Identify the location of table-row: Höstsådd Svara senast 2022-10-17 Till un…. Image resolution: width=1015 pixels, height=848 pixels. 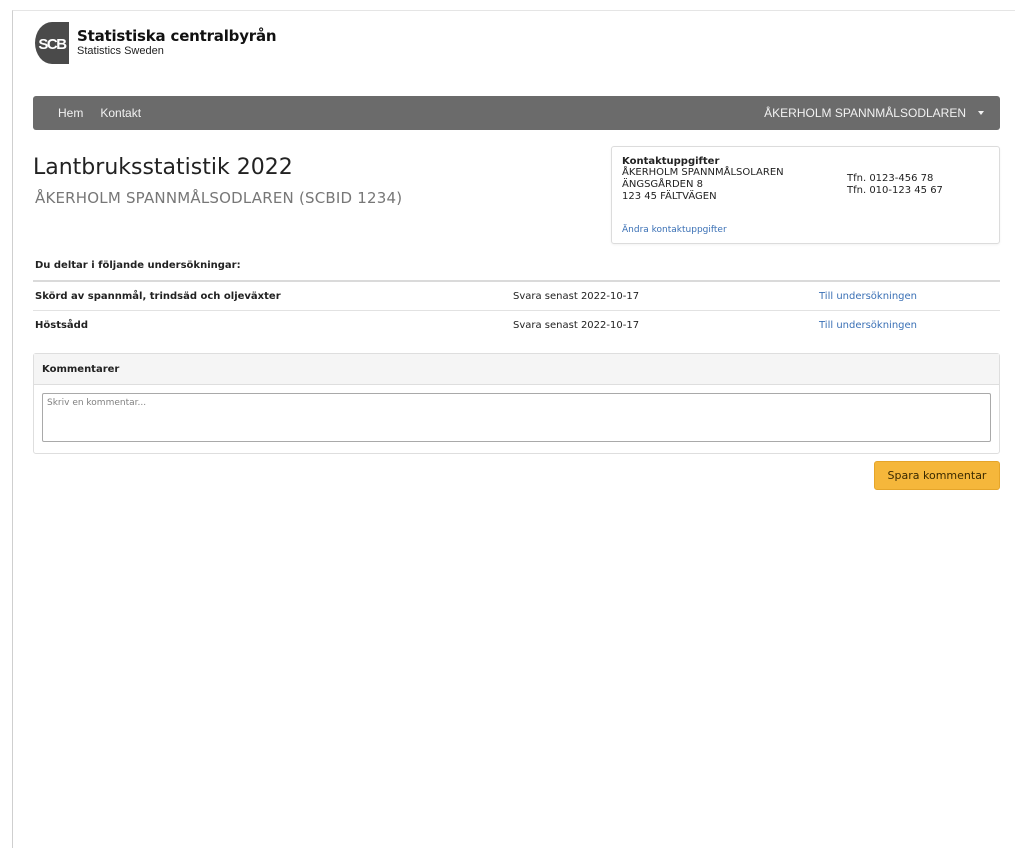
(516, 324).